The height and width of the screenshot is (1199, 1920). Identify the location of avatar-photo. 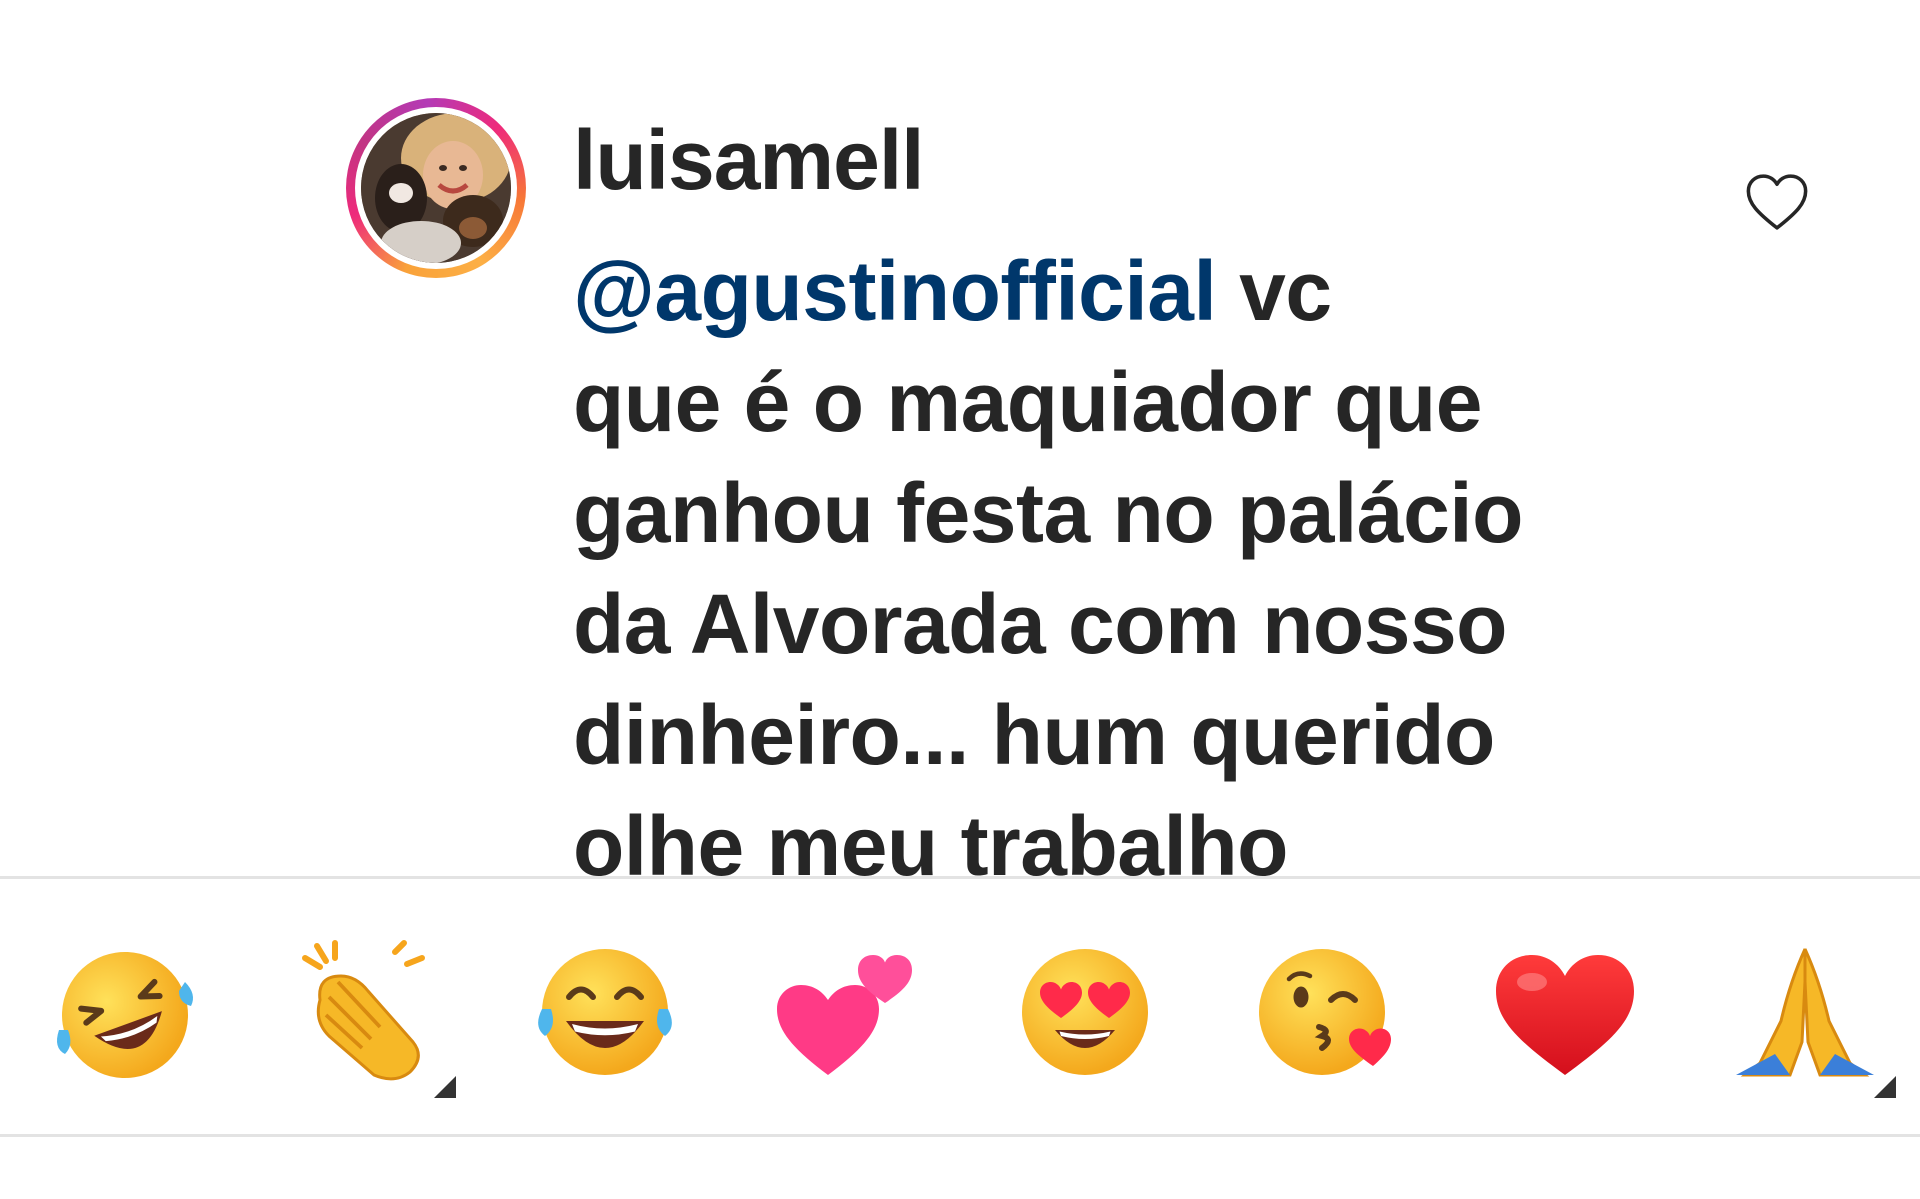
(436, 188).